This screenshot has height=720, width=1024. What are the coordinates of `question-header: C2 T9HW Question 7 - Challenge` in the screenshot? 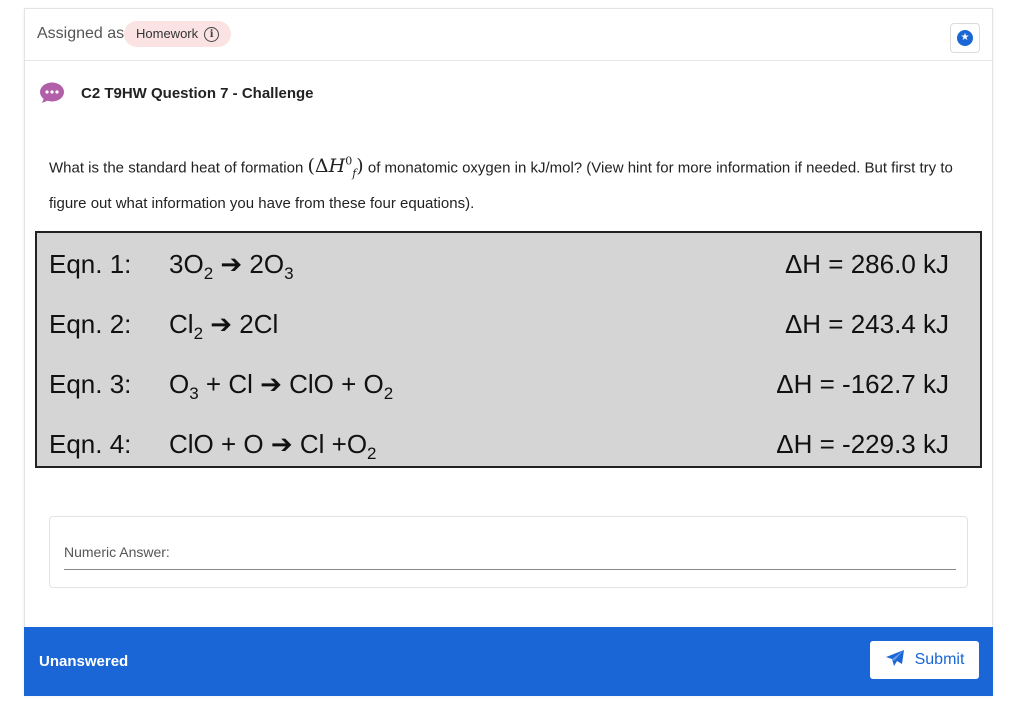 It's located at (176, 93).